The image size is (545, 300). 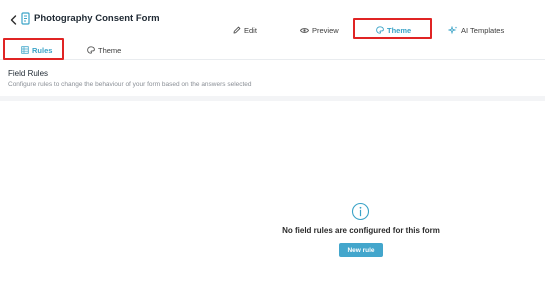 I want to click on section-divider, so click(x=272, y=98).